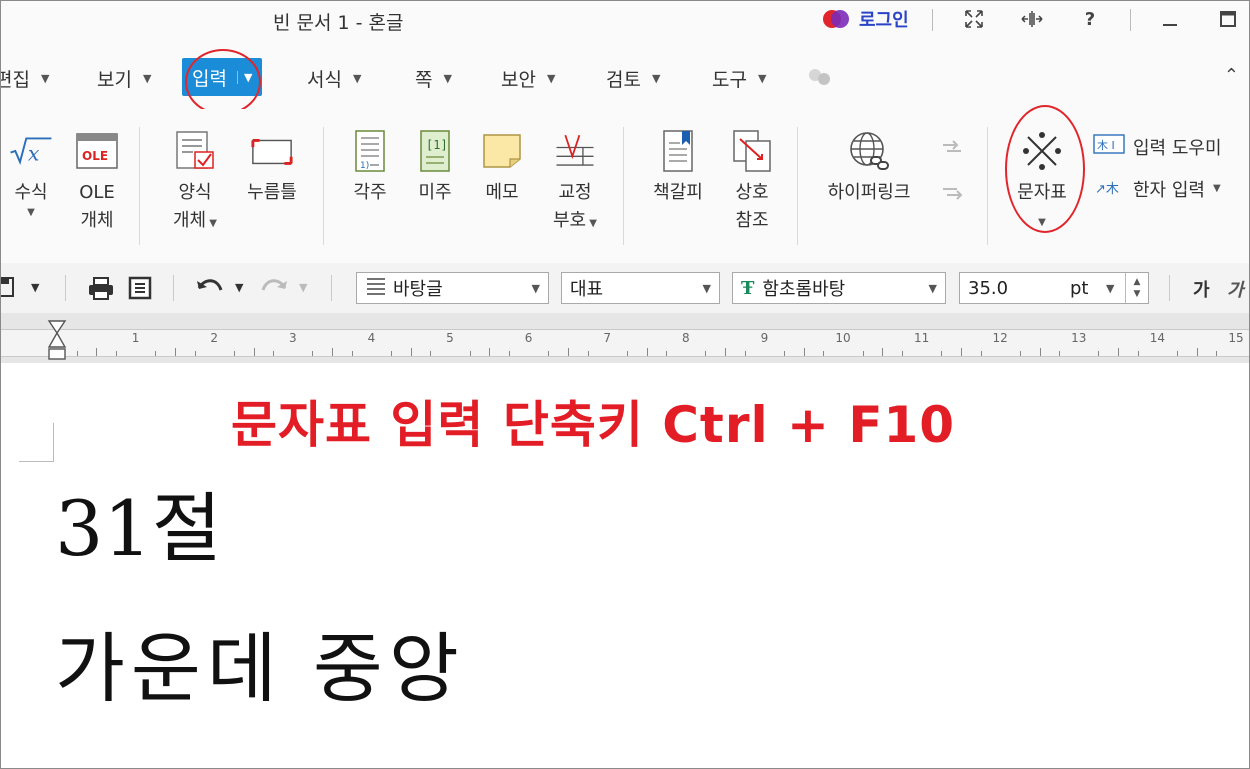 Image resolution: width=1250 pixels, height=769 pixels. What do you see at coordinates (274, 289) in the screenshot?
I see `redo-icon` at bounding box center [274, 289].